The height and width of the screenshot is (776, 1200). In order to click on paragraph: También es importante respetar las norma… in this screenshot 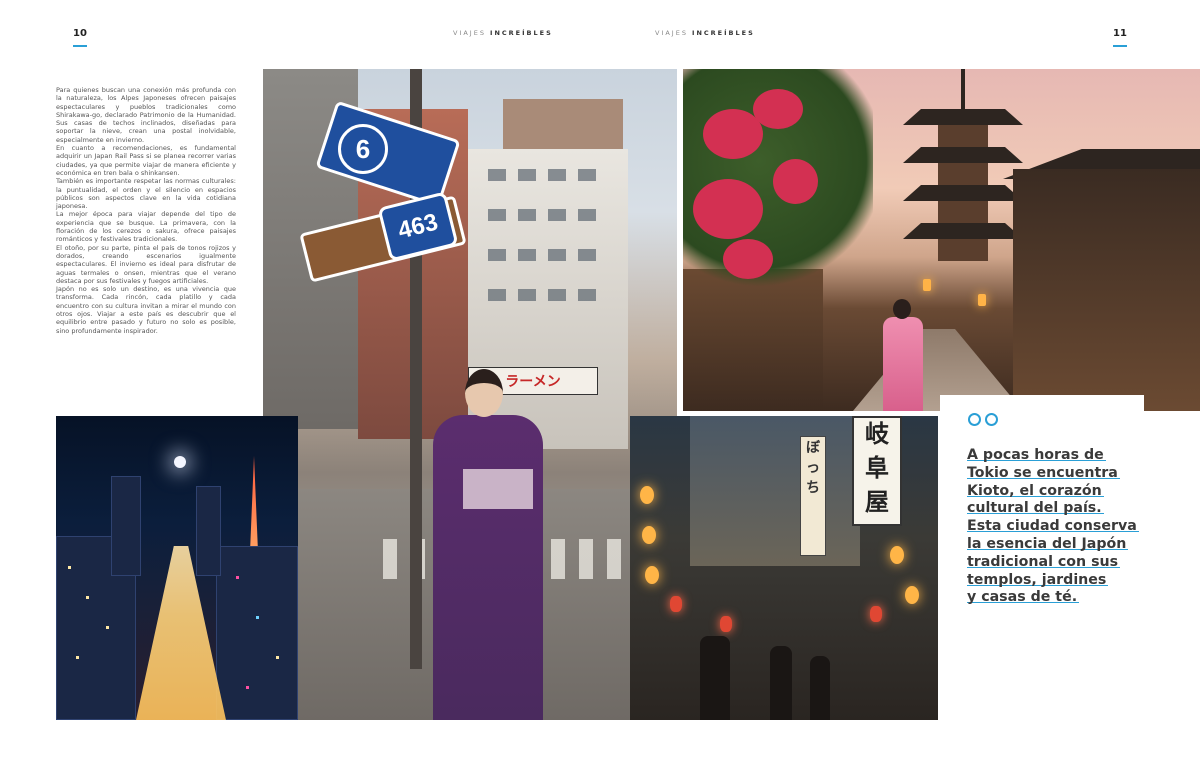, I will do `click(146, 194)`.